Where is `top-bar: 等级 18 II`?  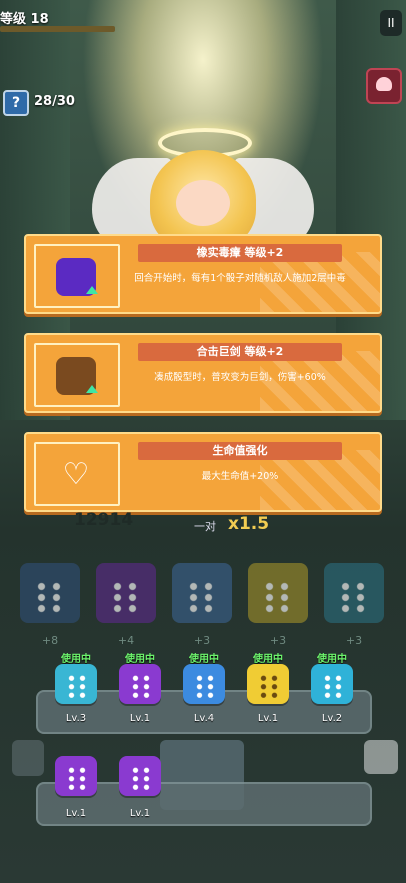
top-bar: 等级 18 II is located at coordinates (203, 18).